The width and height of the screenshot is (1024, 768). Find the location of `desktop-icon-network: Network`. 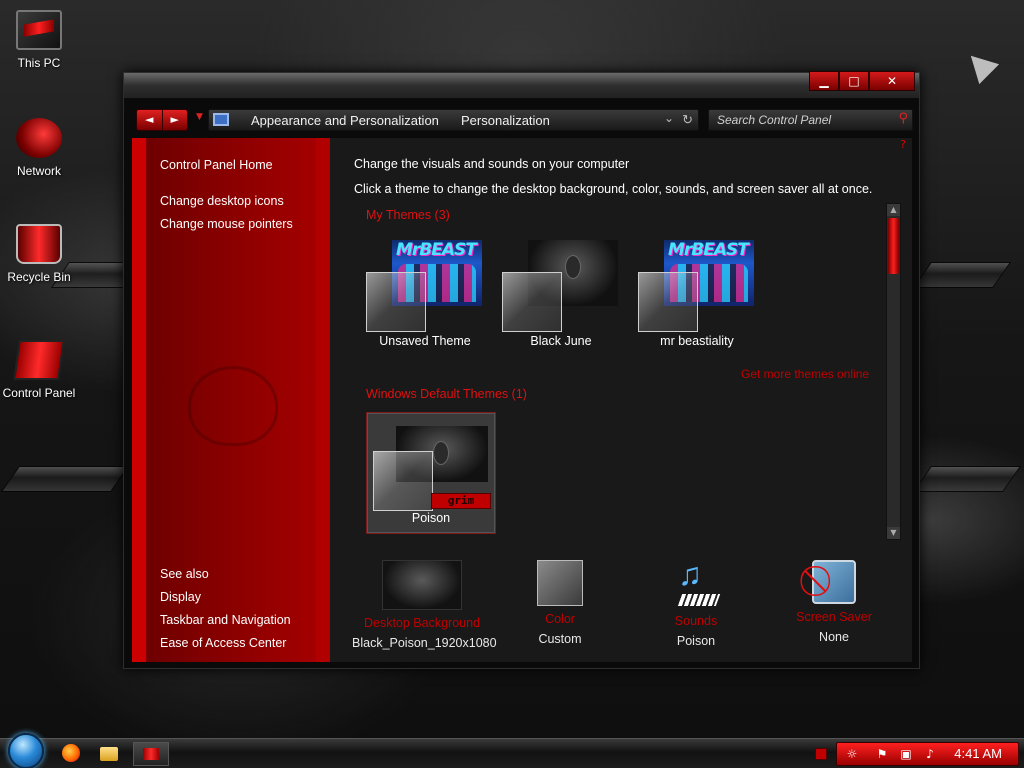

desktop-icon-network: Network is located at coordinates (39, 148).